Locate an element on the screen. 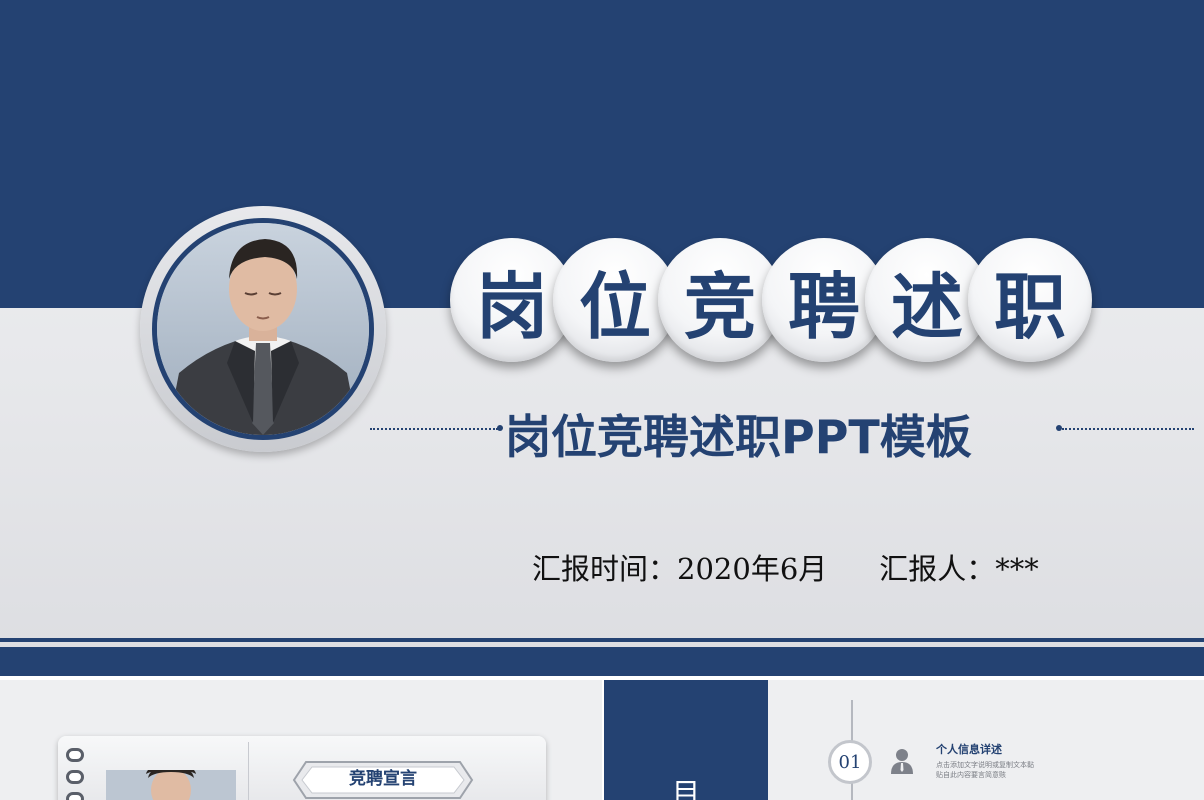  report-info: 汇报时间：2020年6月 汇报人：*** is located at coordinates (812, 566).